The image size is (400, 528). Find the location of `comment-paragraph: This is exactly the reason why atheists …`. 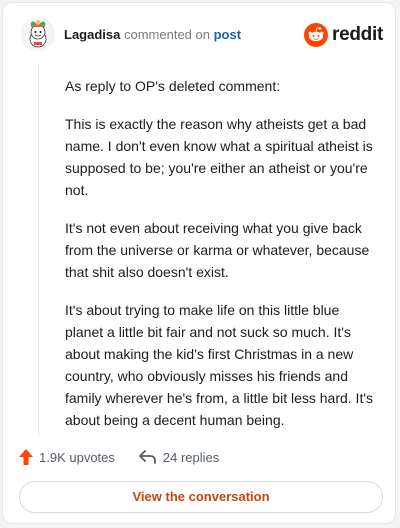

comment-paragraph: This is exactly the reason why atheists … is located at coordinates (219, 157).